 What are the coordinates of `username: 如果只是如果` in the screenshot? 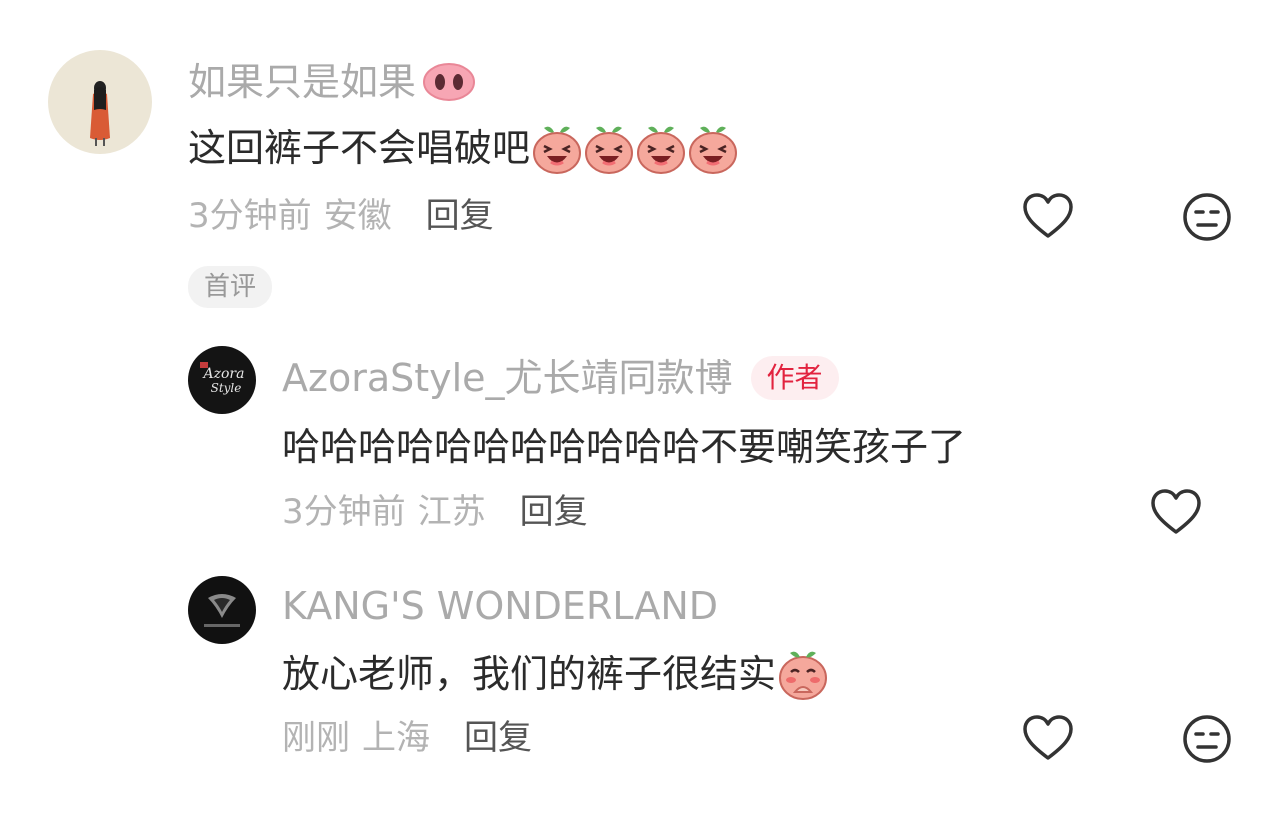 It's located at (302, 82).